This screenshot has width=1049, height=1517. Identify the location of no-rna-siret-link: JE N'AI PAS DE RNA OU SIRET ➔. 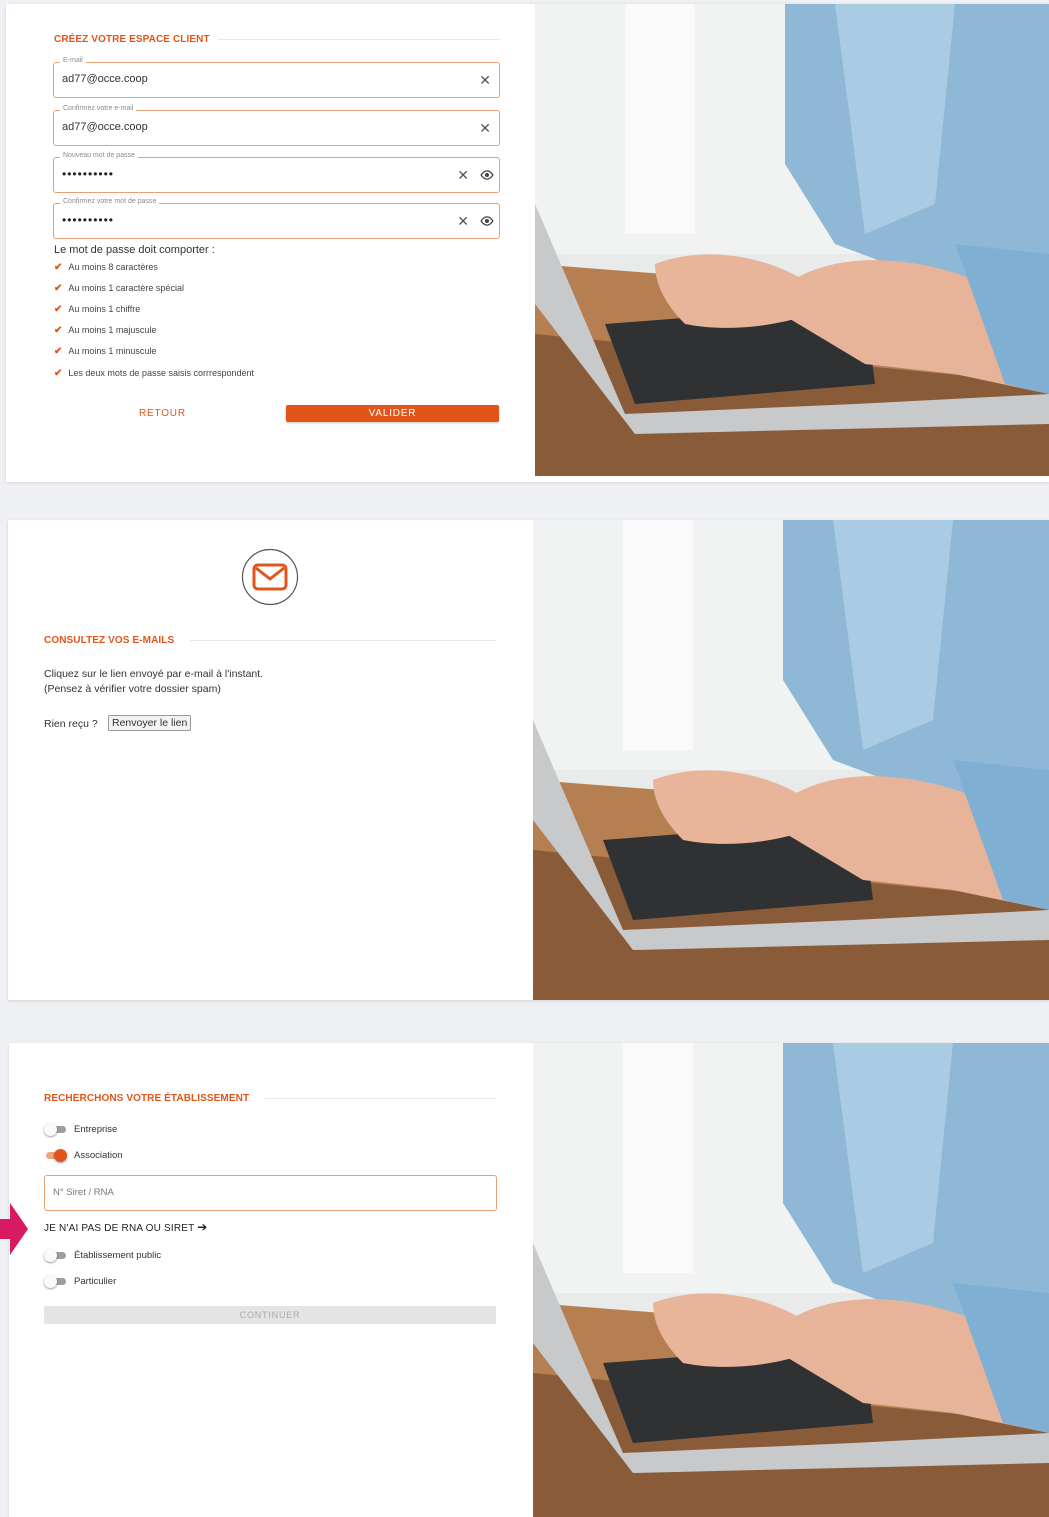
(126, 1227).